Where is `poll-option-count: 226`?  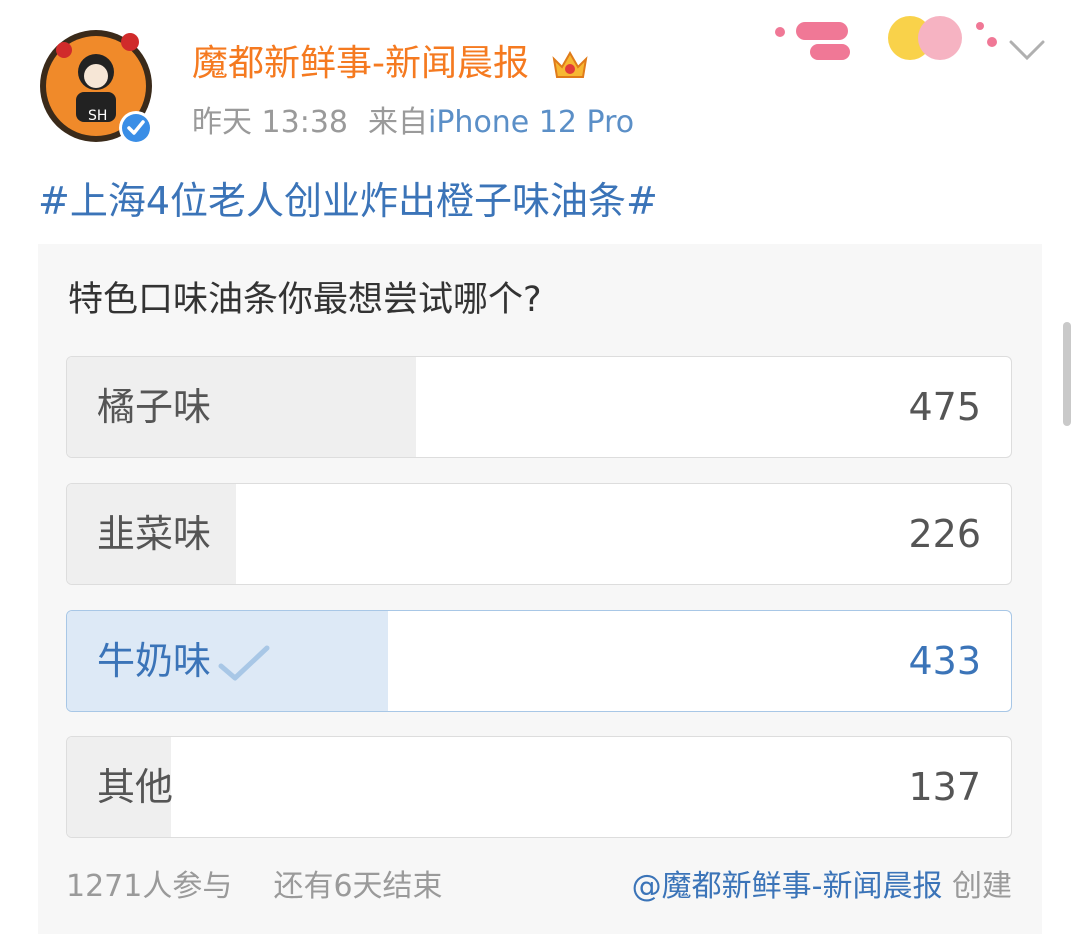 poll-option-count: 226 is located at coordinates (944, 534).